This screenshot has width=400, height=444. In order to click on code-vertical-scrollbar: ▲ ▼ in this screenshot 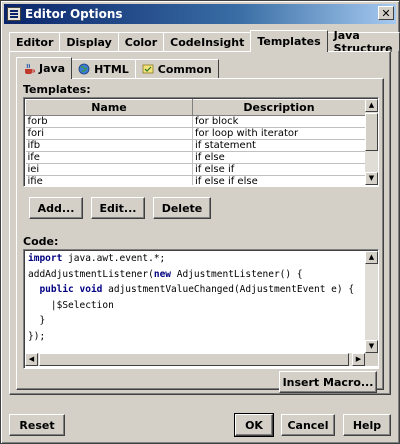, I will do `click(371, 302)`.